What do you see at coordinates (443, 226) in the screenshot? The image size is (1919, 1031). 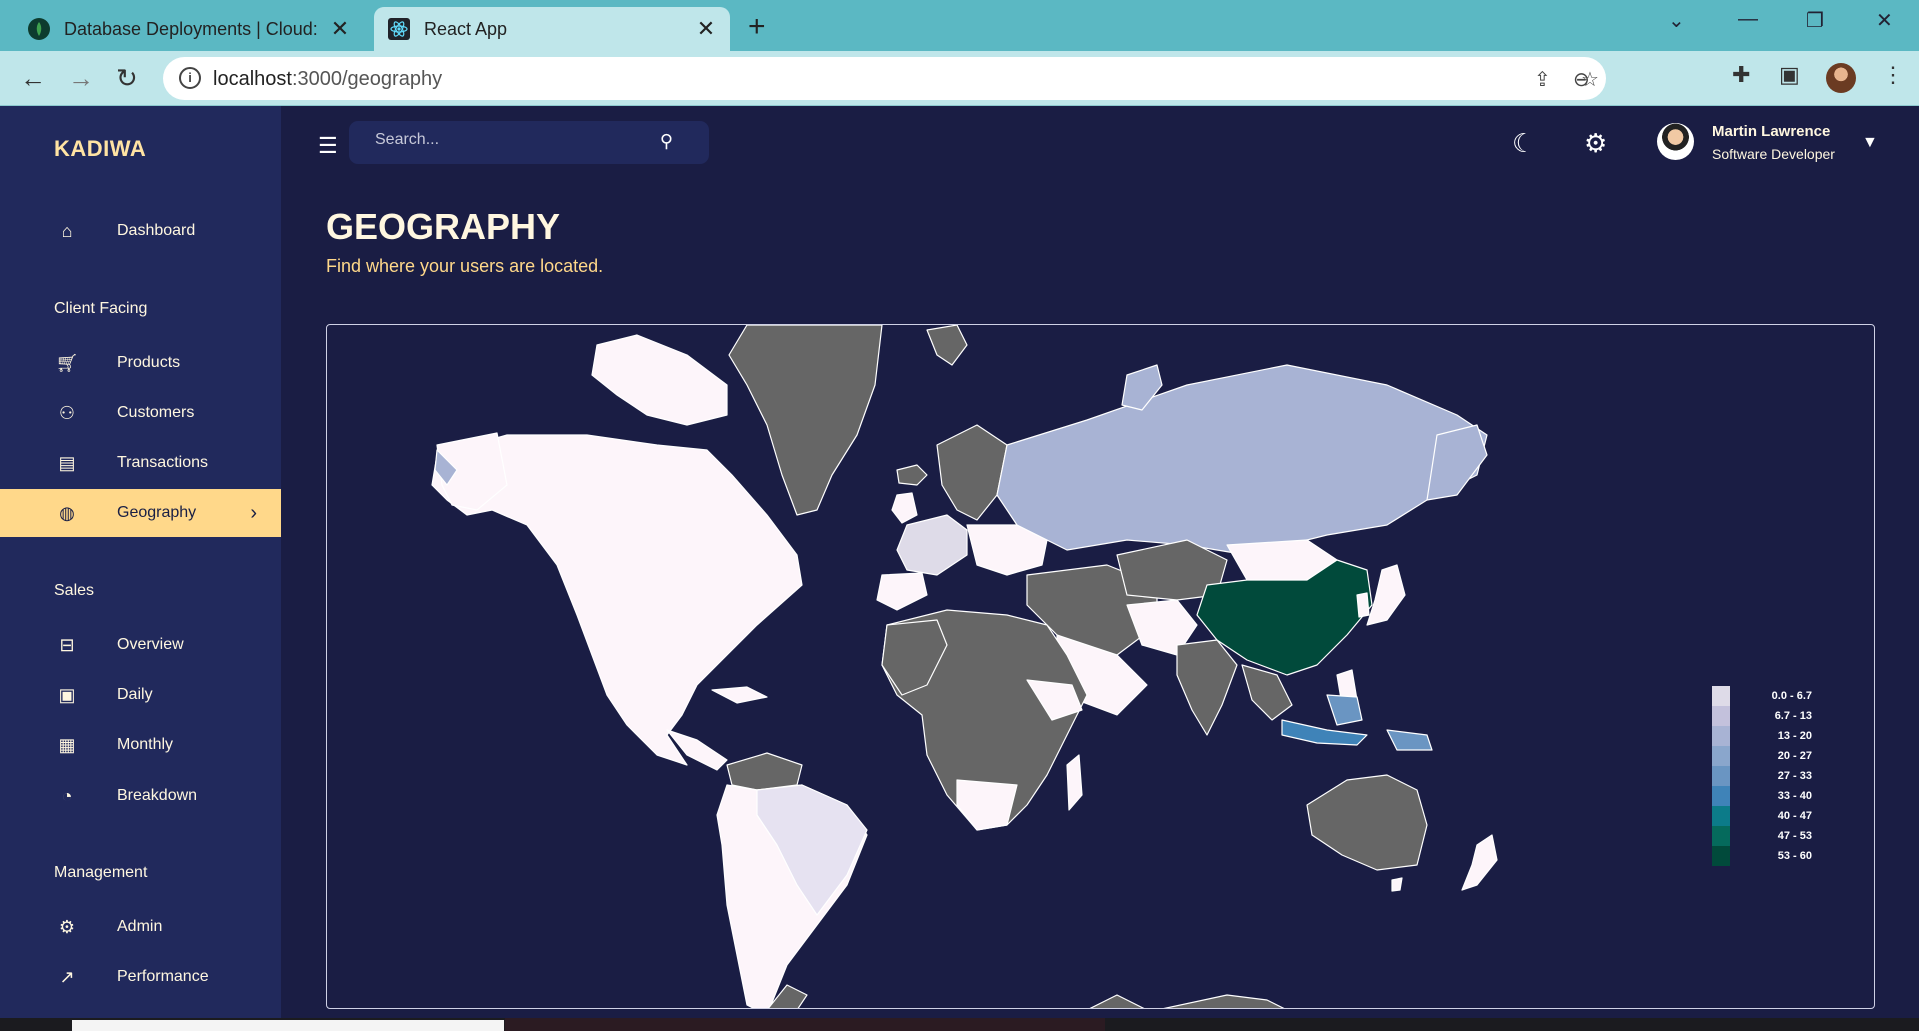 I see `page-title: GEOGRAPHY` at bounding box center [443, 226].